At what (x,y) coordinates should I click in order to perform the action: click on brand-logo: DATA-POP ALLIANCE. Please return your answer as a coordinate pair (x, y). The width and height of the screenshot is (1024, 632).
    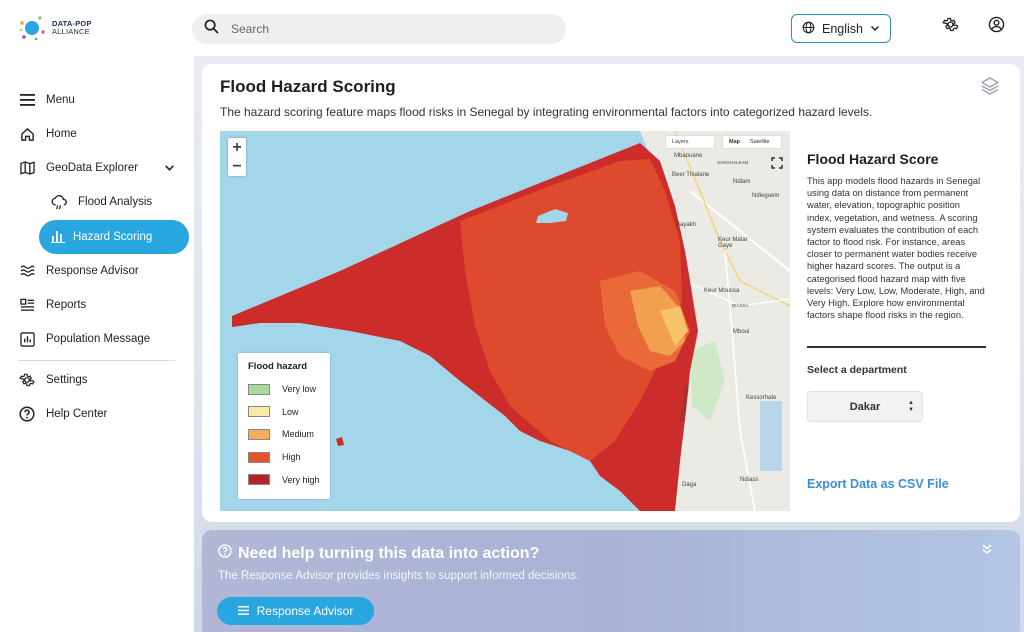
    Looking at the image, I should click on (55, 28).